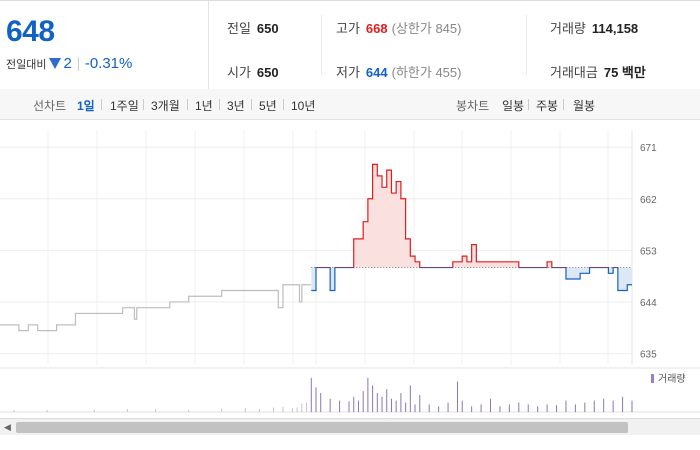  Describe the element at coordinates (471, 227) in the screenshot. I see `today-series` at that location.